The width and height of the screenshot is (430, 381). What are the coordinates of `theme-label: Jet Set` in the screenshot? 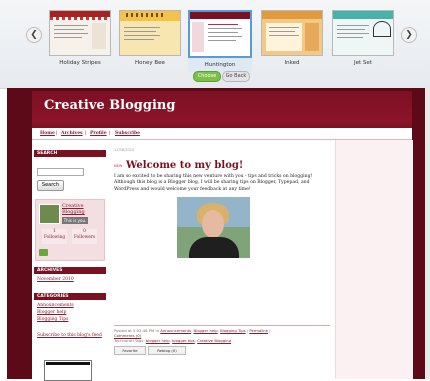 It's located at (363, 63).